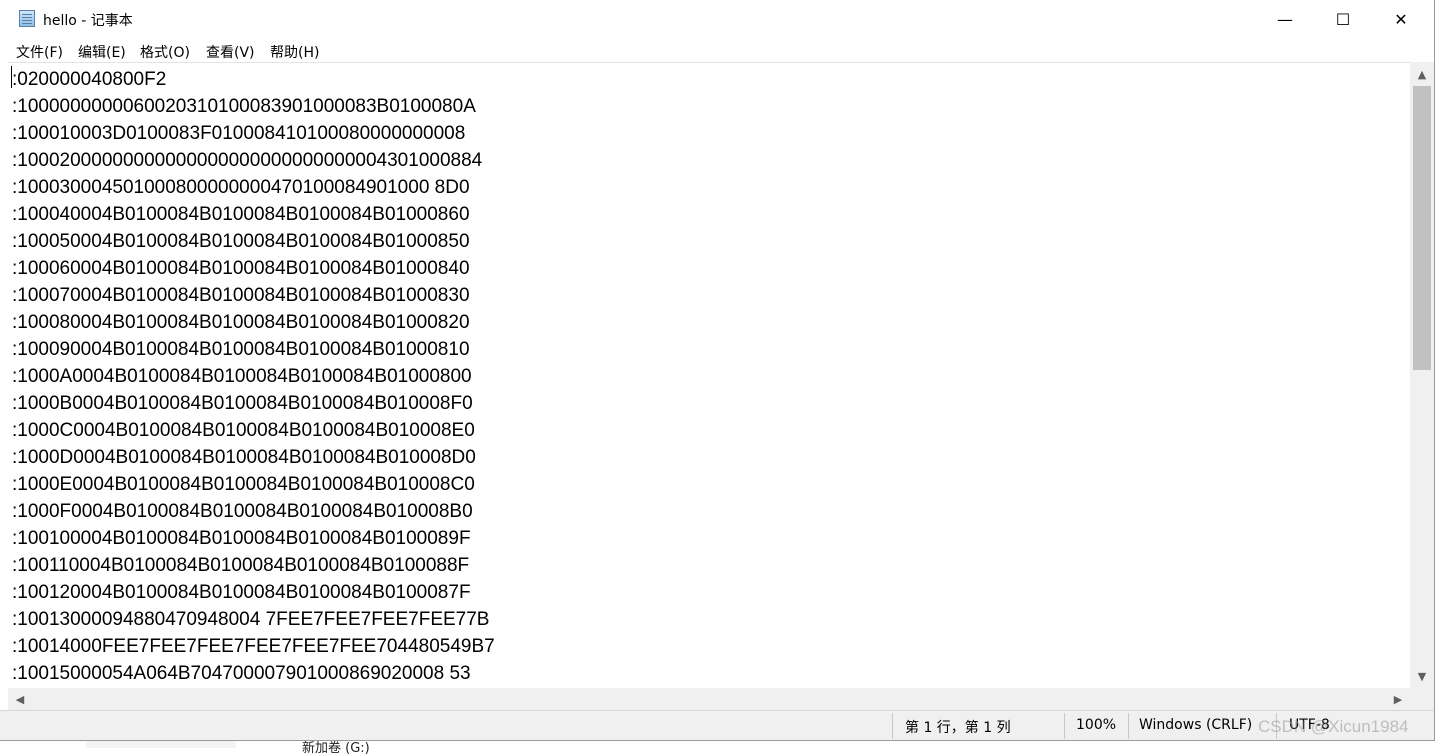 This screenshot has height=756, width=1440. Describe the element at coordinates (1422, 228) in the screenshot. I see `vertical-scroll-thumb` at that location.